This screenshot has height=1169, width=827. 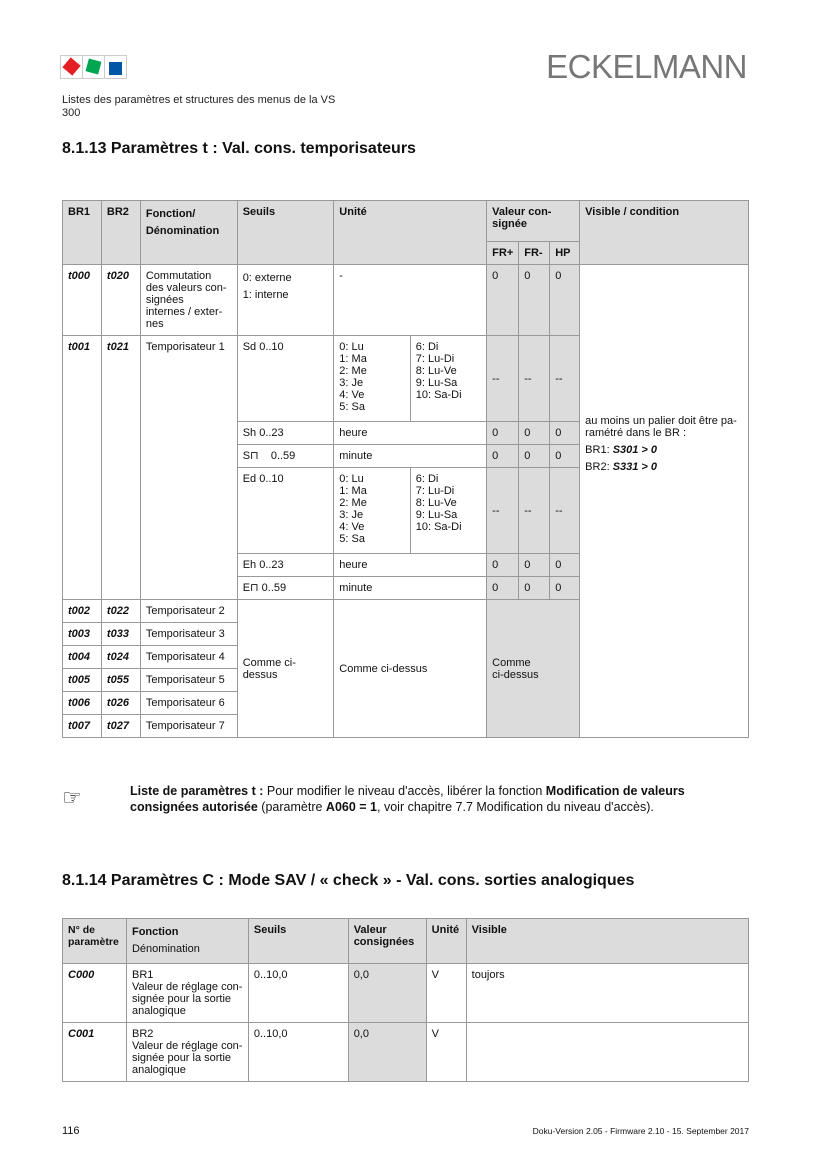 What do you see at coordinates (285, 456) in the screenshot?
I see `cell-seuils: S⊓ 0..59` at bounding box center [285, 456].